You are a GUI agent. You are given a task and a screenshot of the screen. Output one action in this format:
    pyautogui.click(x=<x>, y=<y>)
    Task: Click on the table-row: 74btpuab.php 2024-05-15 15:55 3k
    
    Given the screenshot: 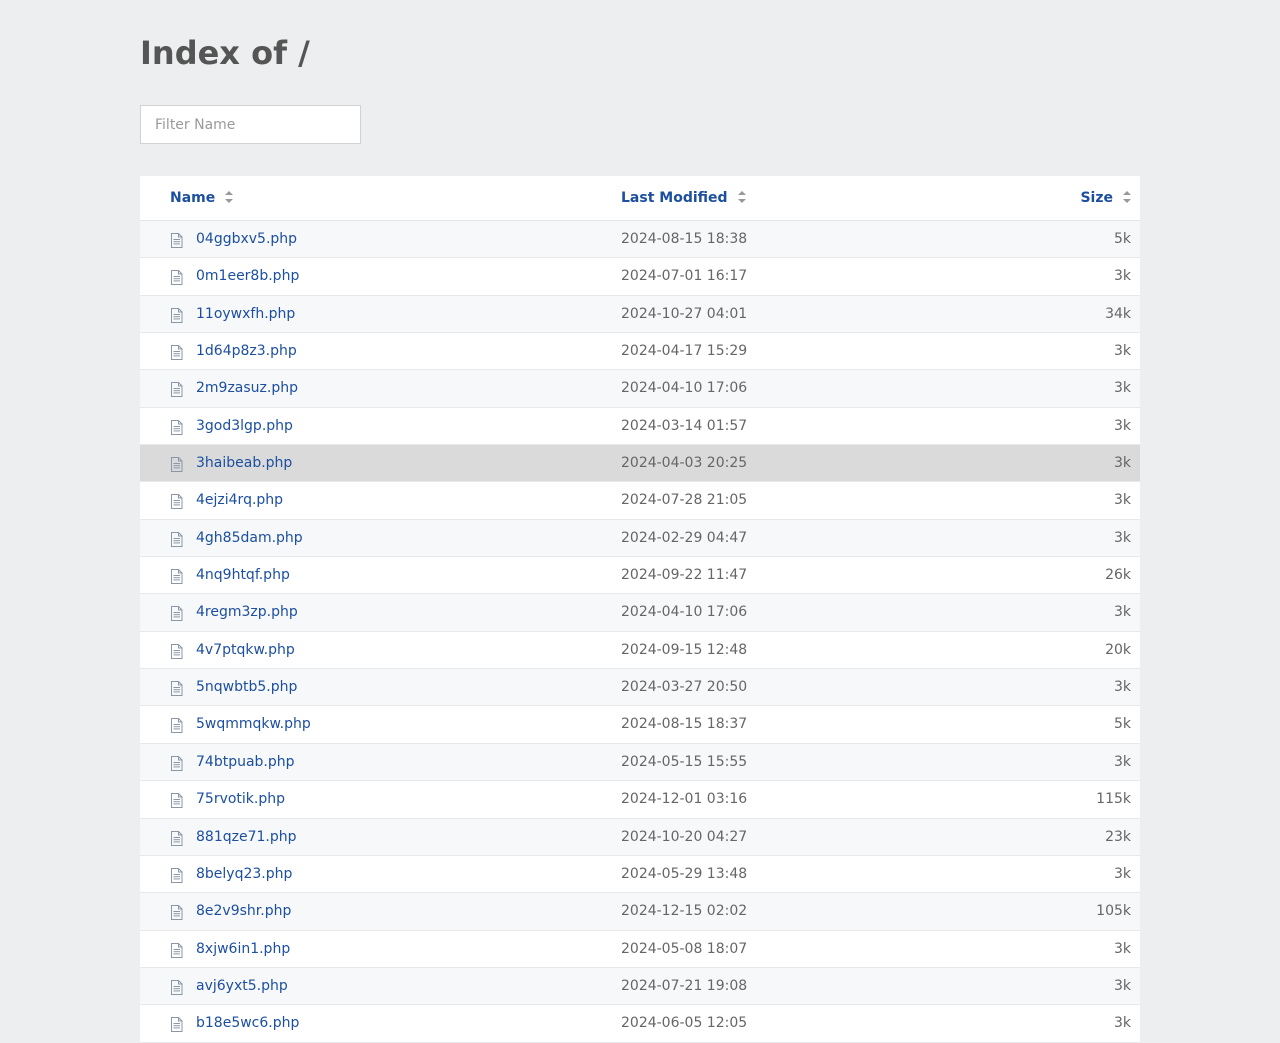 What is the action you would take?
    pyautogui.click(x=640, y=762)
    